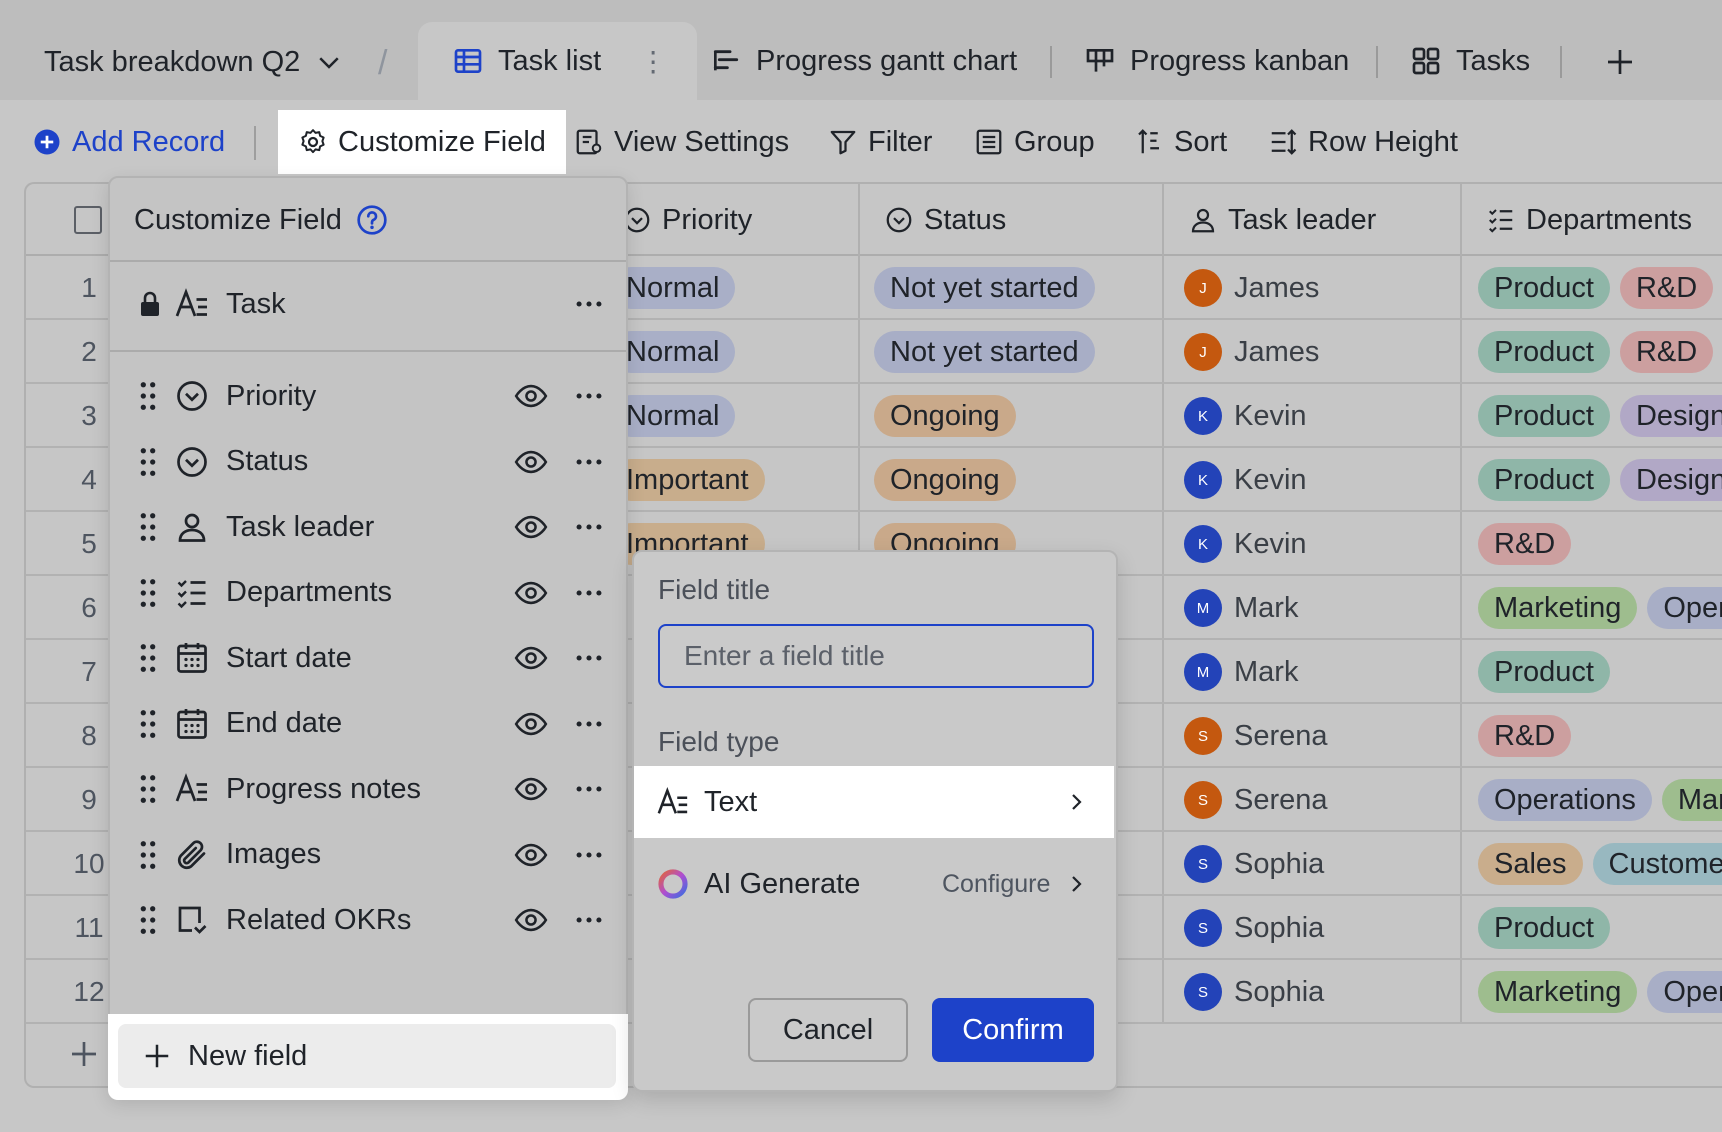 This screenshot has width=1722, height=1132. Describe the element at coordinates (468, 61) in the screenshot. I see `grid-table-icon` at that location.